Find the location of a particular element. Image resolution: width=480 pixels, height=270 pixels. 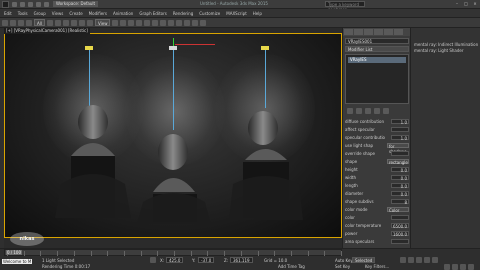

bust-left is located at coordinates (93, 161).